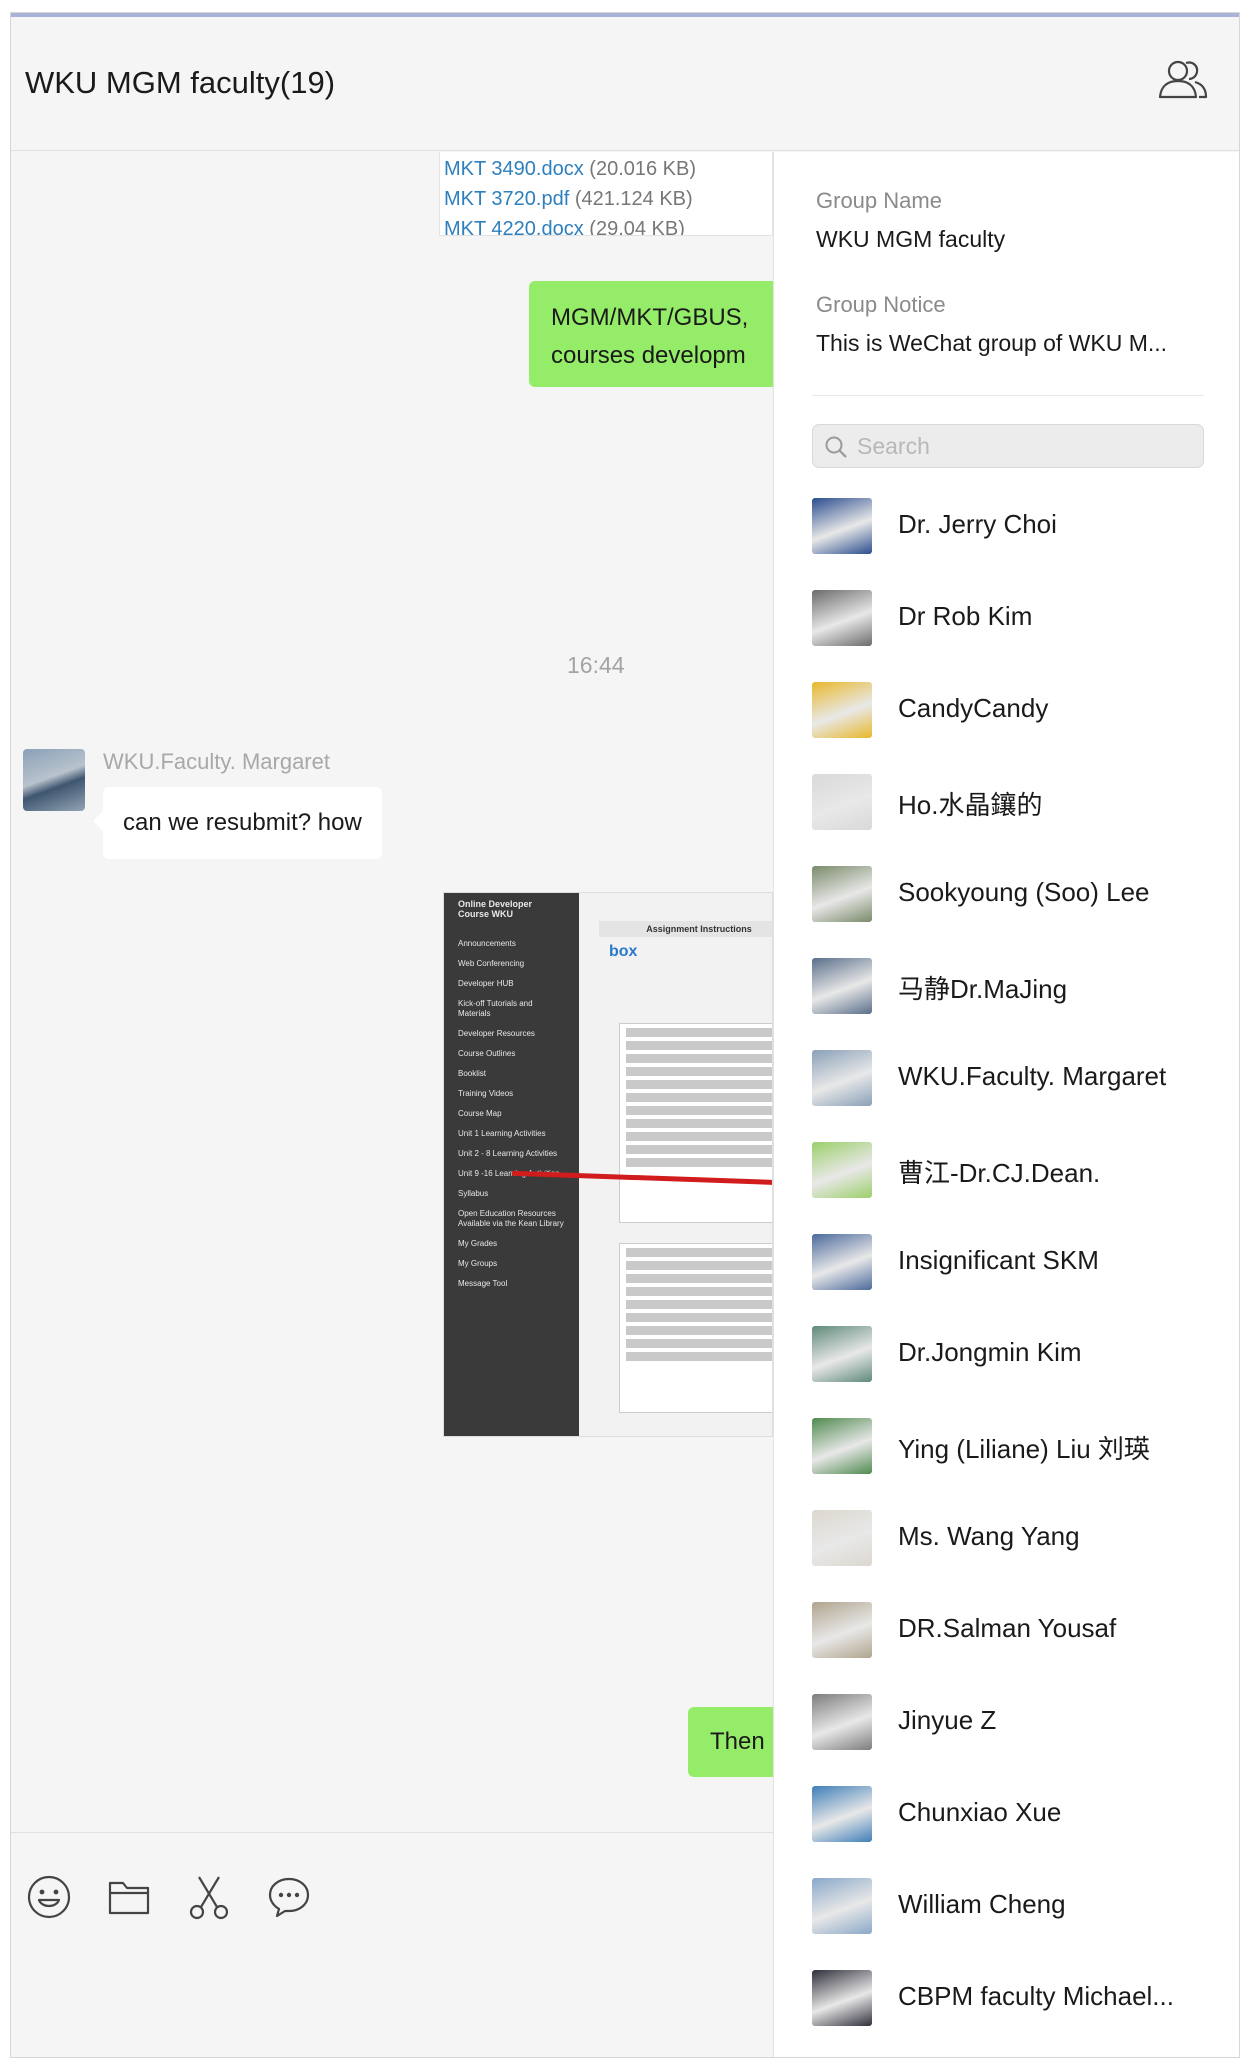 The image size is (1250, 2068). Describe the element at coordinates (473, 1193) in the screenshot. I see `screenshot-sidebar-item: Syllabus` at that location.